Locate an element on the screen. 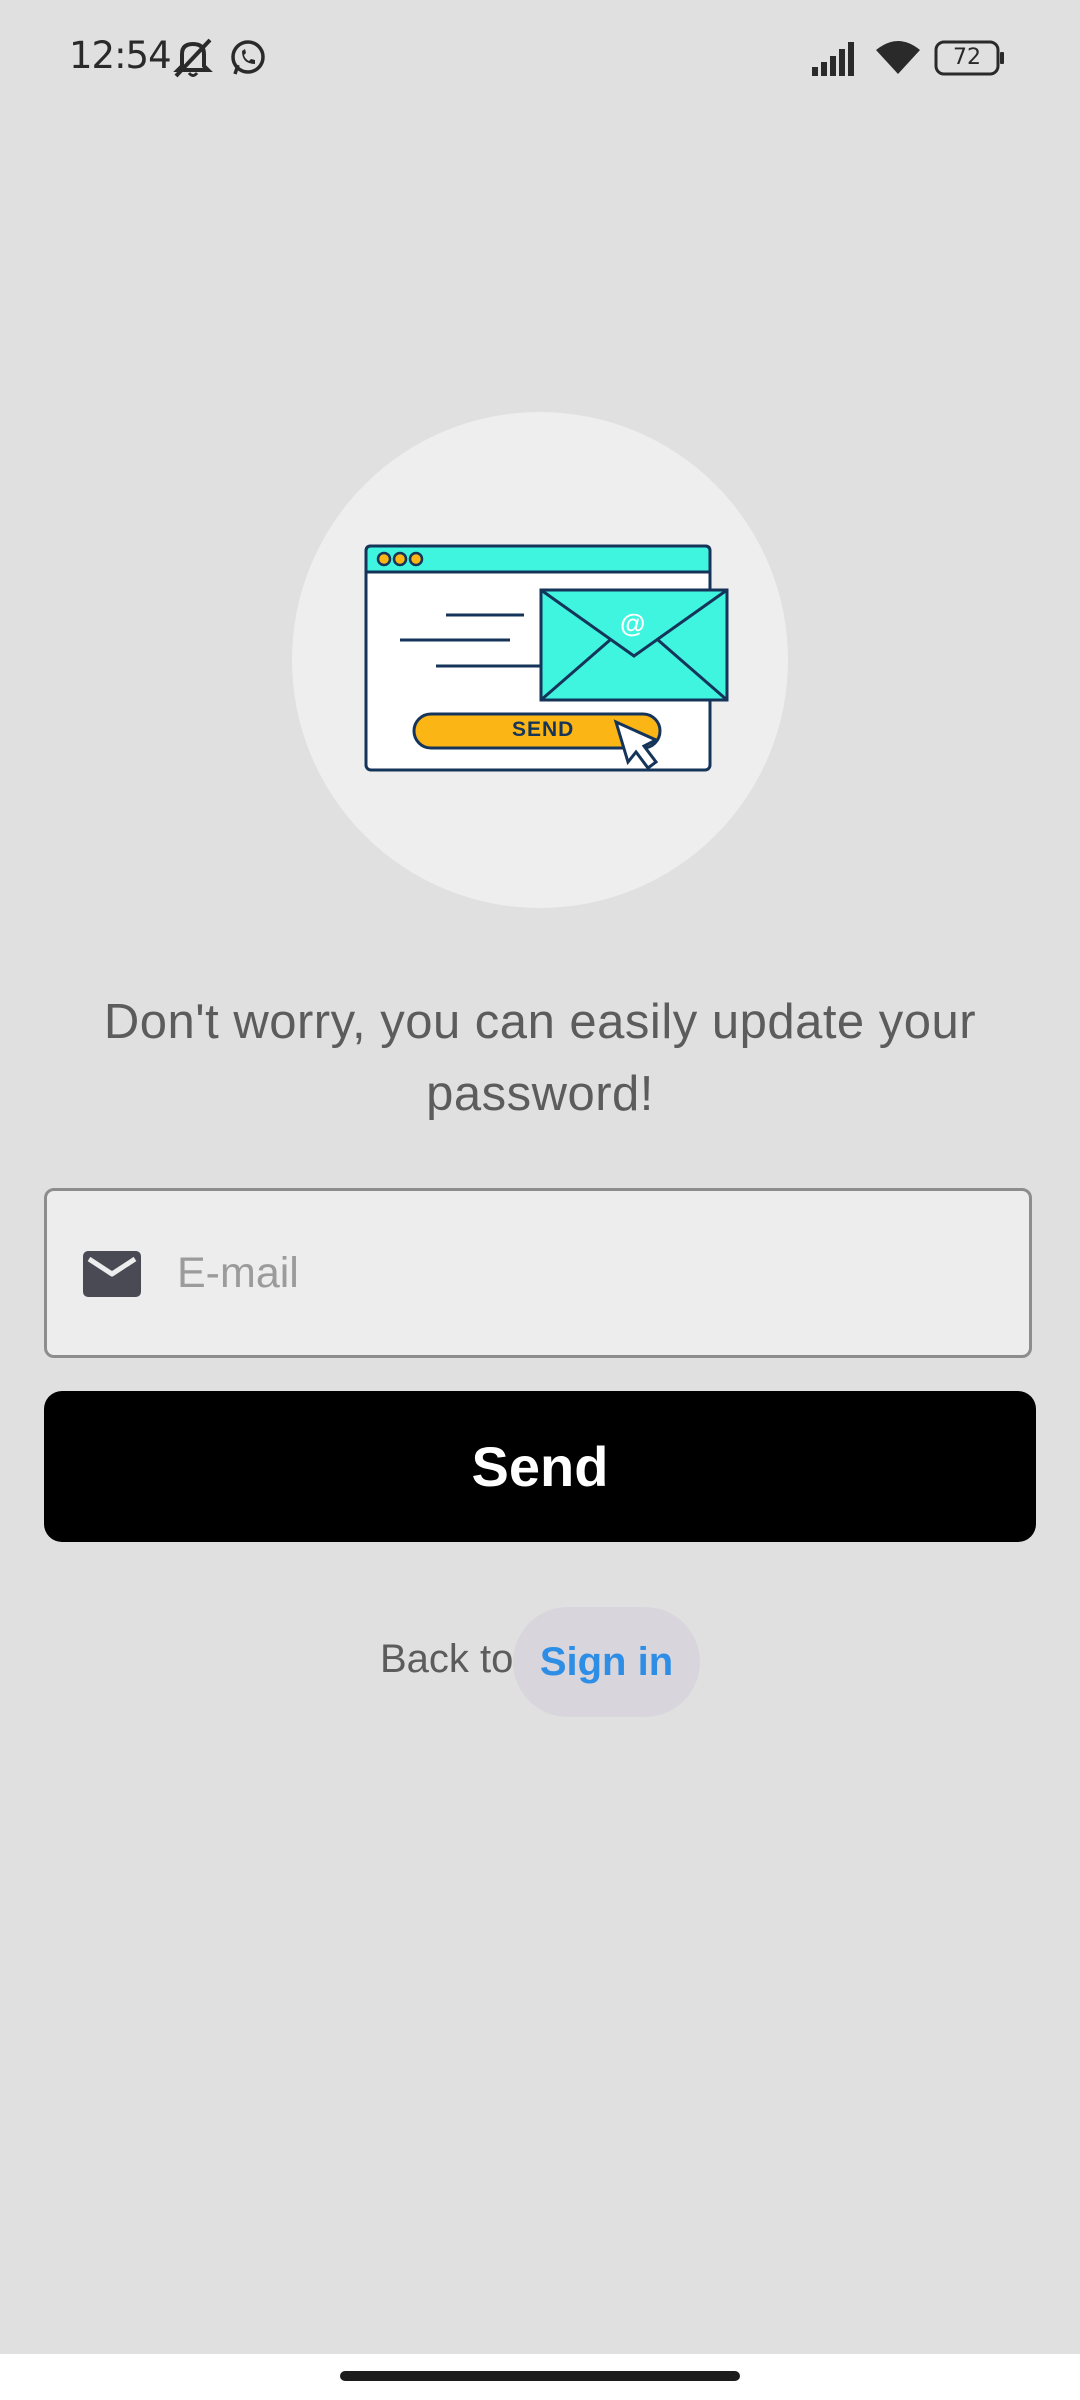  send-button: Send is located at coordinates (540, 1466).